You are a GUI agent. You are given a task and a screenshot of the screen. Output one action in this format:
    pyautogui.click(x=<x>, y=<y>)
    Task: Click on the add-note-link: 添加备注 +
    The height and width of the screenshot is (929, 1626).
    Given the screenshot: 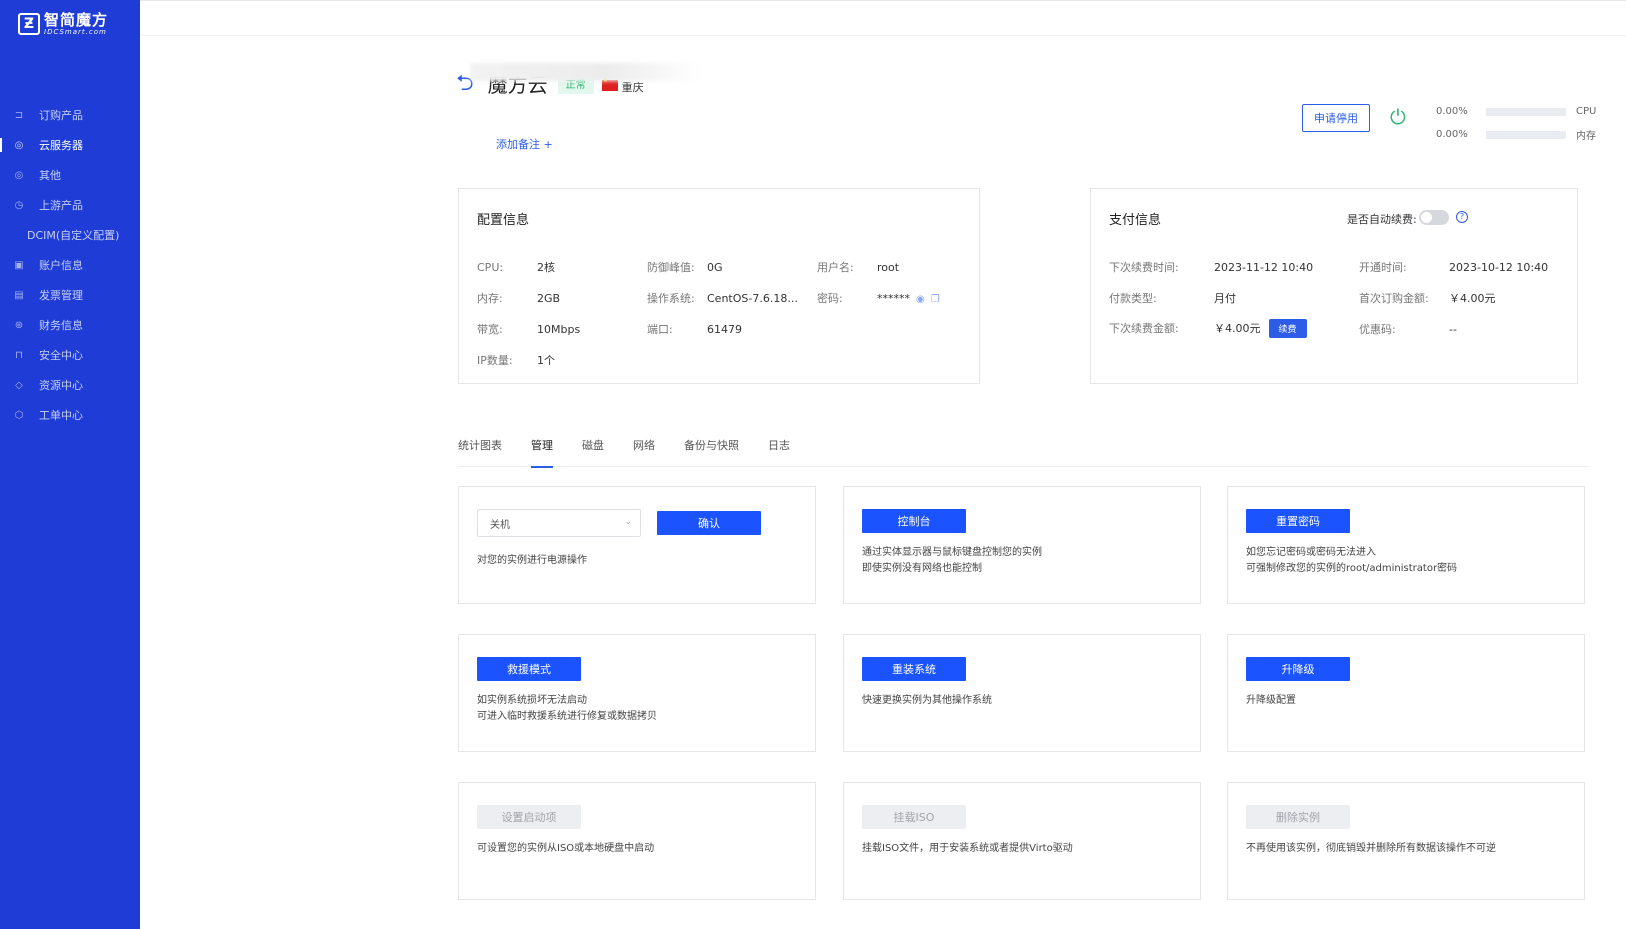 What is the action you would take?
    pyautogui.click(x=524, y=144)
    